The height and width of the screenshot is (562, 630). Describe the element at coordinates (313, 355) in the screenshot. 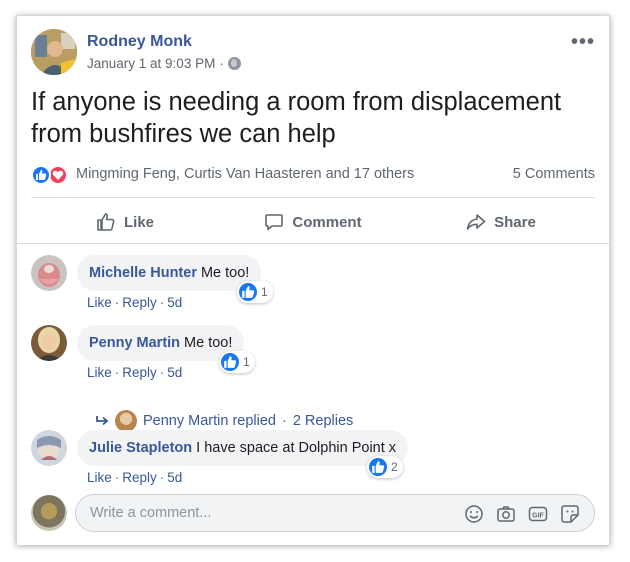

I see `comment-item: Penny Martin Me too! 1 Like · Reply · 5d` at that location.